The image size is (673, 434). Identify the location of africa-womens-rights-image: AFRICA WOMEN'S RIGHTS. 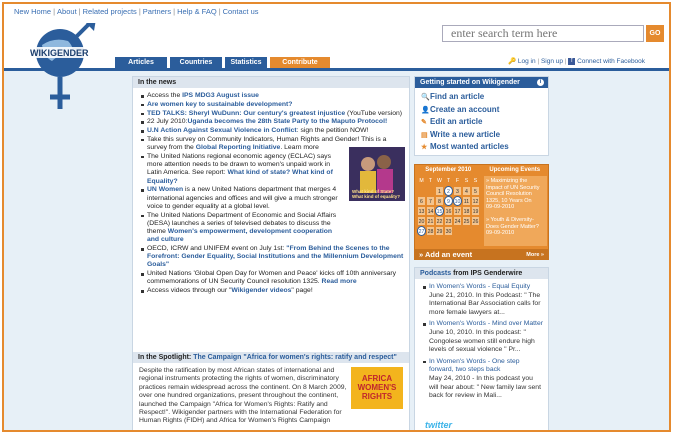
(377, 388).